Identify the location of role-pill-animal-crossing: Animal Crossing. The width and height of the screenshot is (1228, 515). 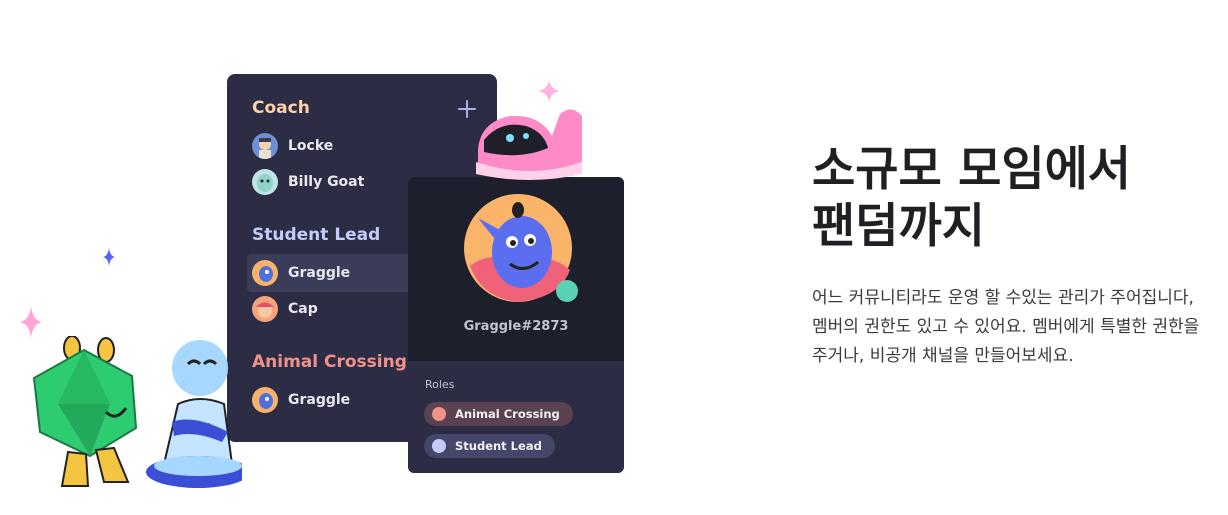
(498, 414).